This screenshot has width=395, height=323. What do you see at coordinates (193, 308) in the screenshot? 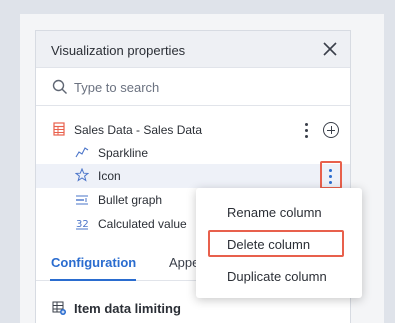
I see `section-item-data-limiting: Item data limiting` at bounding box center [193, 308].